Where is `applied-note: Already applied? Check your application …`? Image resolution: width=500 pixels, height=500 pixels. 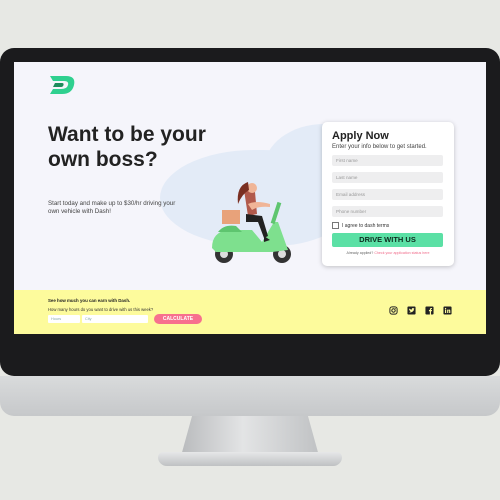 applied-note: Already applied? Check your application … is located at coordinates (388, 253).